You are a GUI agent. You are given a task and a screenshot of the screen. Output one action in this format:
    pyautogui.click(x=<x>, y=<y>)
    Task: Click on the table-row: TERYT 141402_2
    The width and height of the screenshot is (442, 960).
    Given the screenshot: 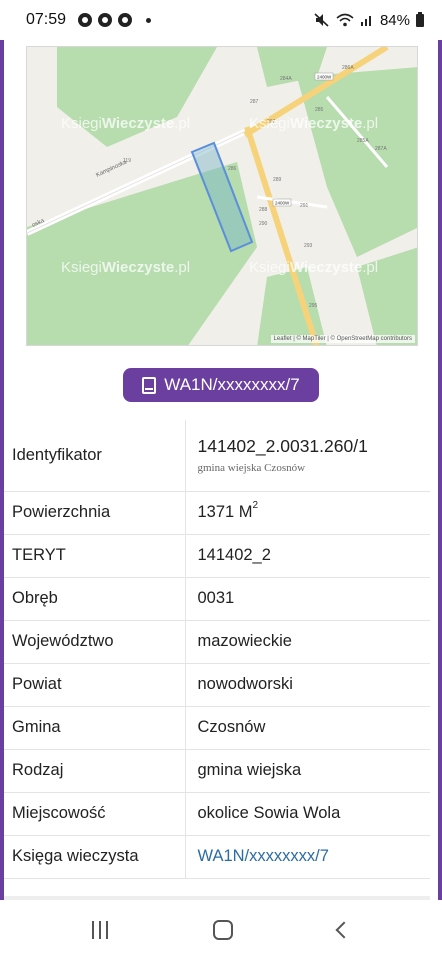 What is the action you would take?
    pyautogui.click(x=217, y=556)
    